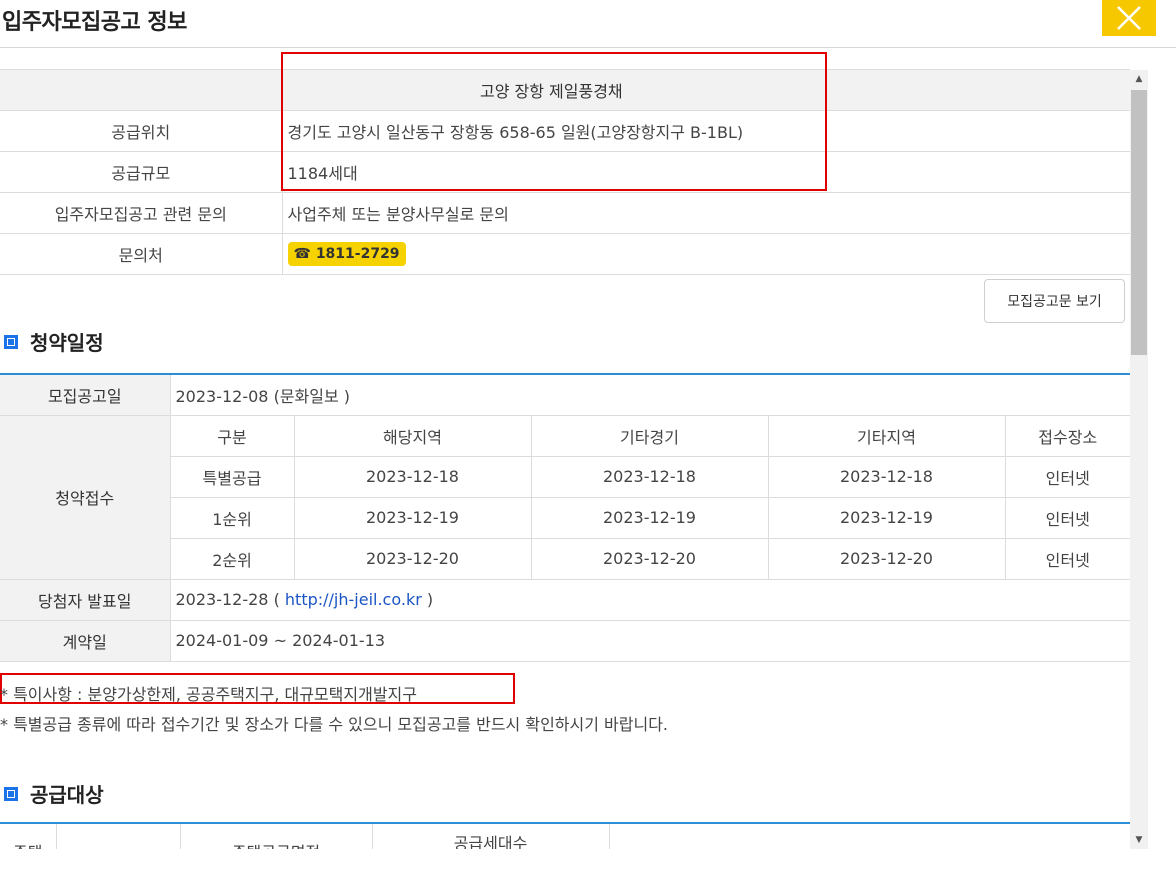  Describe the element at coordinates (413, 436) in the screenshot. I see `col-local: 해당지역` at that location.